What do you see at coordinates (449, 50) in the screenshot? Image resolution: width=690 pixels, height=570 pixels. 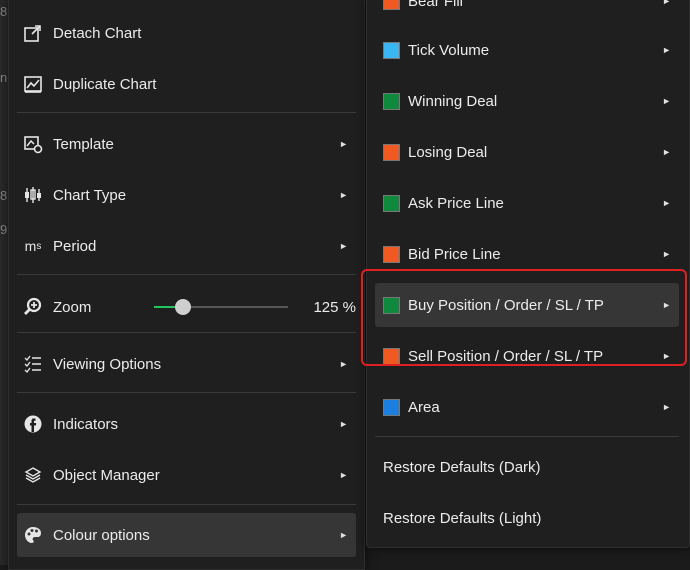 I see `colour-item-label: Tick Volume` at bounding box center [449, 50].